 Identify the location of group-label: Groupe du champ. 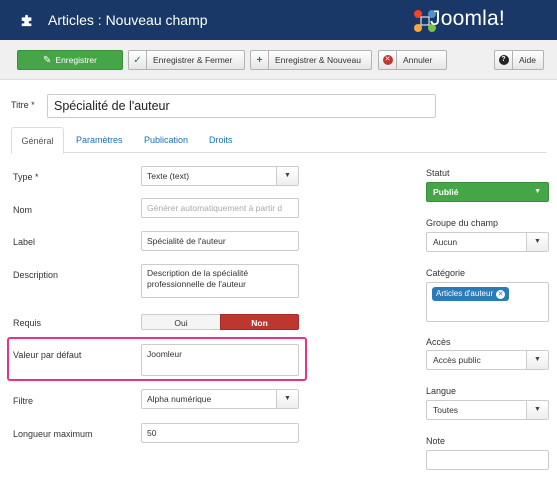
(462, 223).